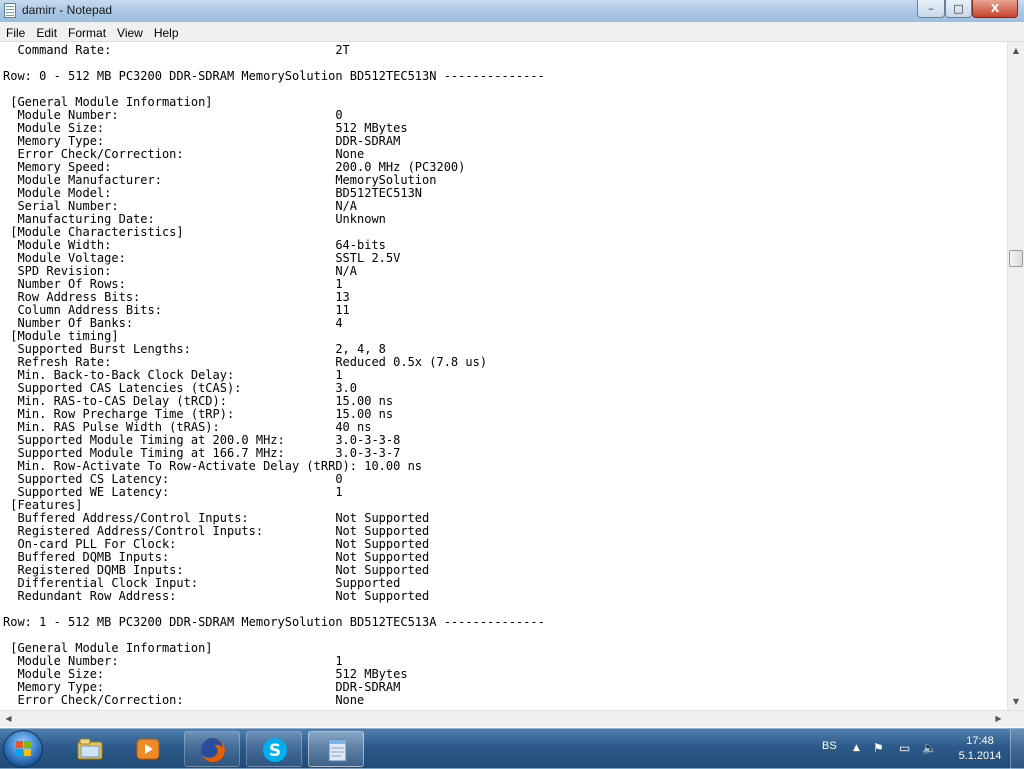 This screenshot has height=769, width=1024. Describe the element at coordinates (919, 749) in the screenshot. I see `system-tray: BS ▲ ⚑ ▭ 🔈 17:48 5.1.2014` at that location.